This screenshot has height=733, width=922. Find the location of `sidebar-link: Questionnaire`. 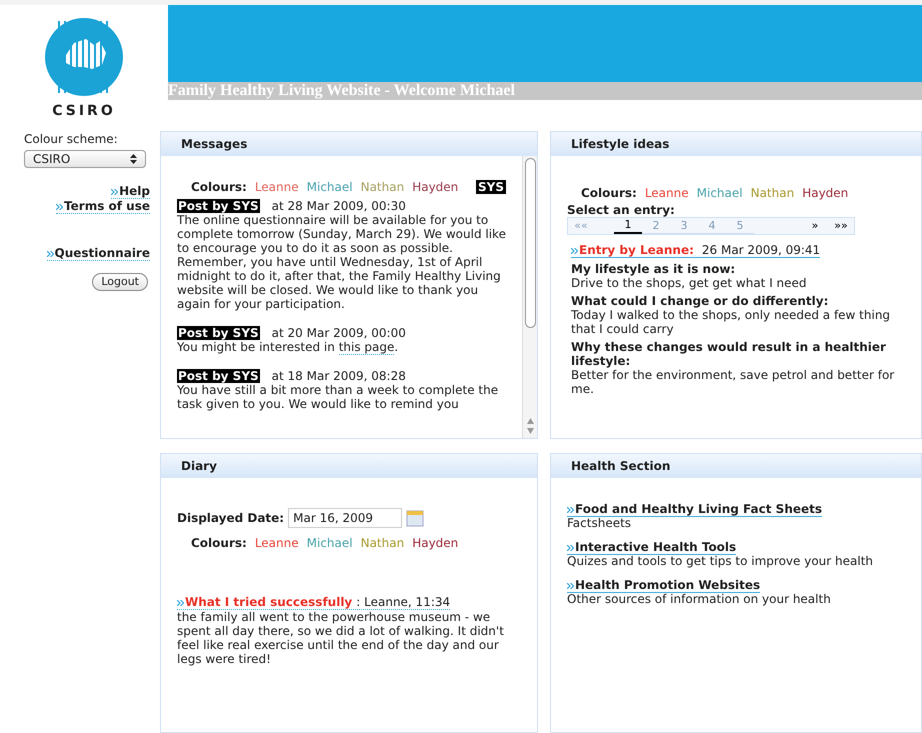

sidebar-link: Questionnaire is located at coordinates (98, 253).